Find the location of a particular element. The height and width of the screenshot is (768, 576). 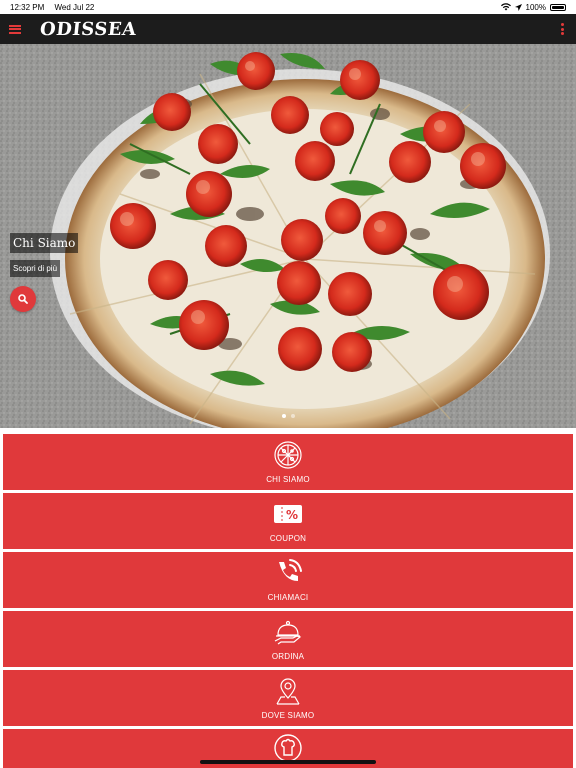

menu-tile-chiamaci: CHIAMACI is located at coordinates (288, 580).